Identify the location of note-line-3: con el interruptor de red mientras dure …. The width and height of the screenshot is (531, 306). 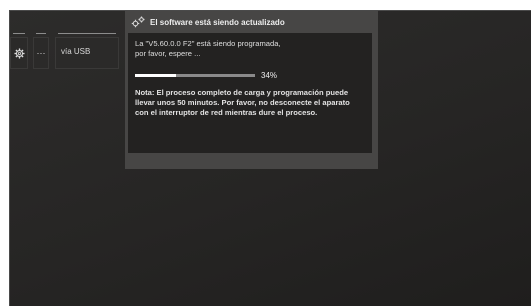
(226, 112).